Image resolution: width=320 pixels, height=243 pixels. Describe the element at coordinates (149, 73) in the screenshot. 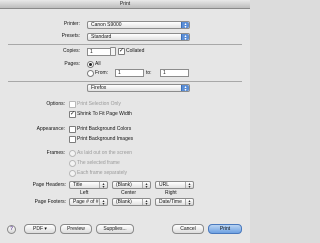

I see `pages-to-label: to:` at that location.